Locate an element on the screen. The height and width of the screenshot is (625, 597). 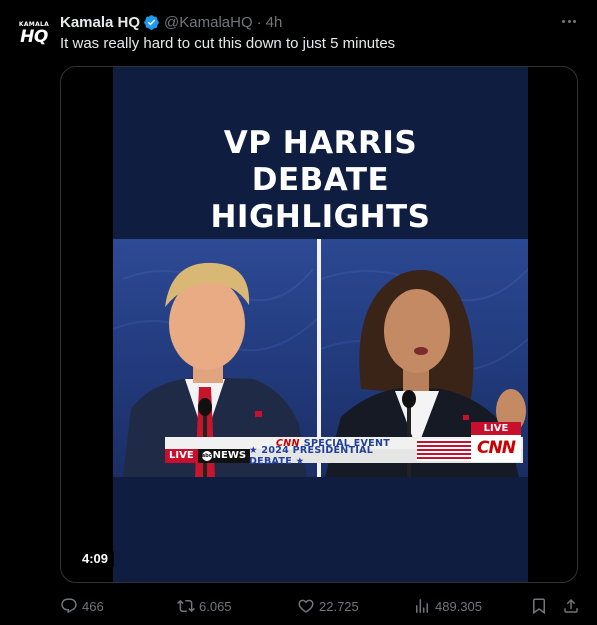
more-dots-icon is located at coordinates (569, 21).